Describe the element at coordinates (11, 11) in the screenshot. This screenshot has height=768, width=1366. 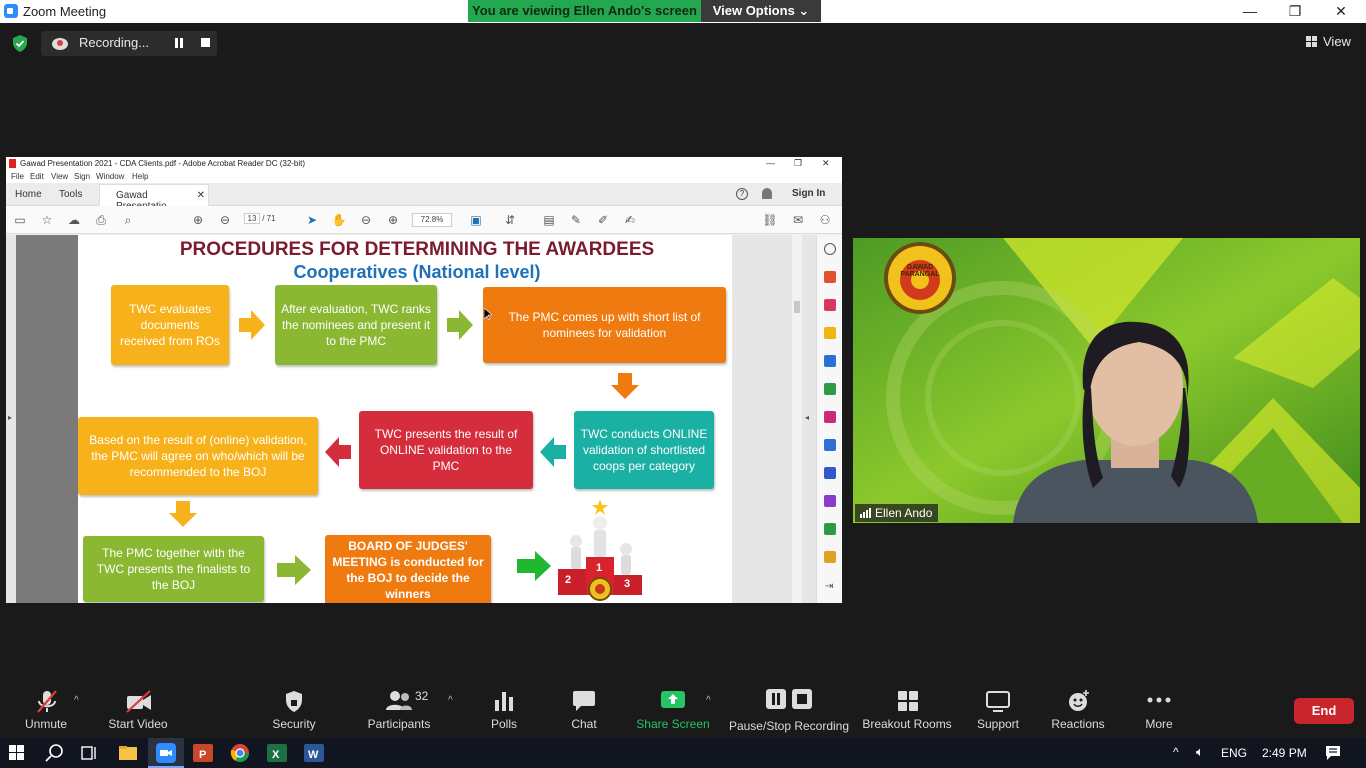
I see `zoom-logo-icon` at that location.